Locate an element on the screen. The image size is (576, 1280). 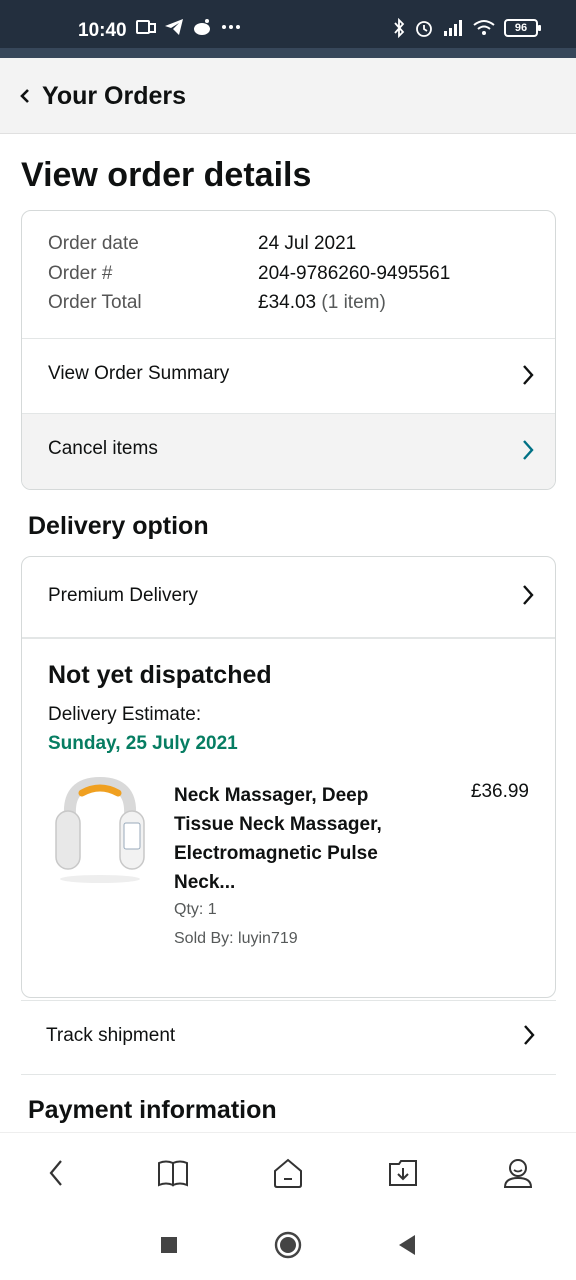
system-home-button is located at coordinates (288, 1245).